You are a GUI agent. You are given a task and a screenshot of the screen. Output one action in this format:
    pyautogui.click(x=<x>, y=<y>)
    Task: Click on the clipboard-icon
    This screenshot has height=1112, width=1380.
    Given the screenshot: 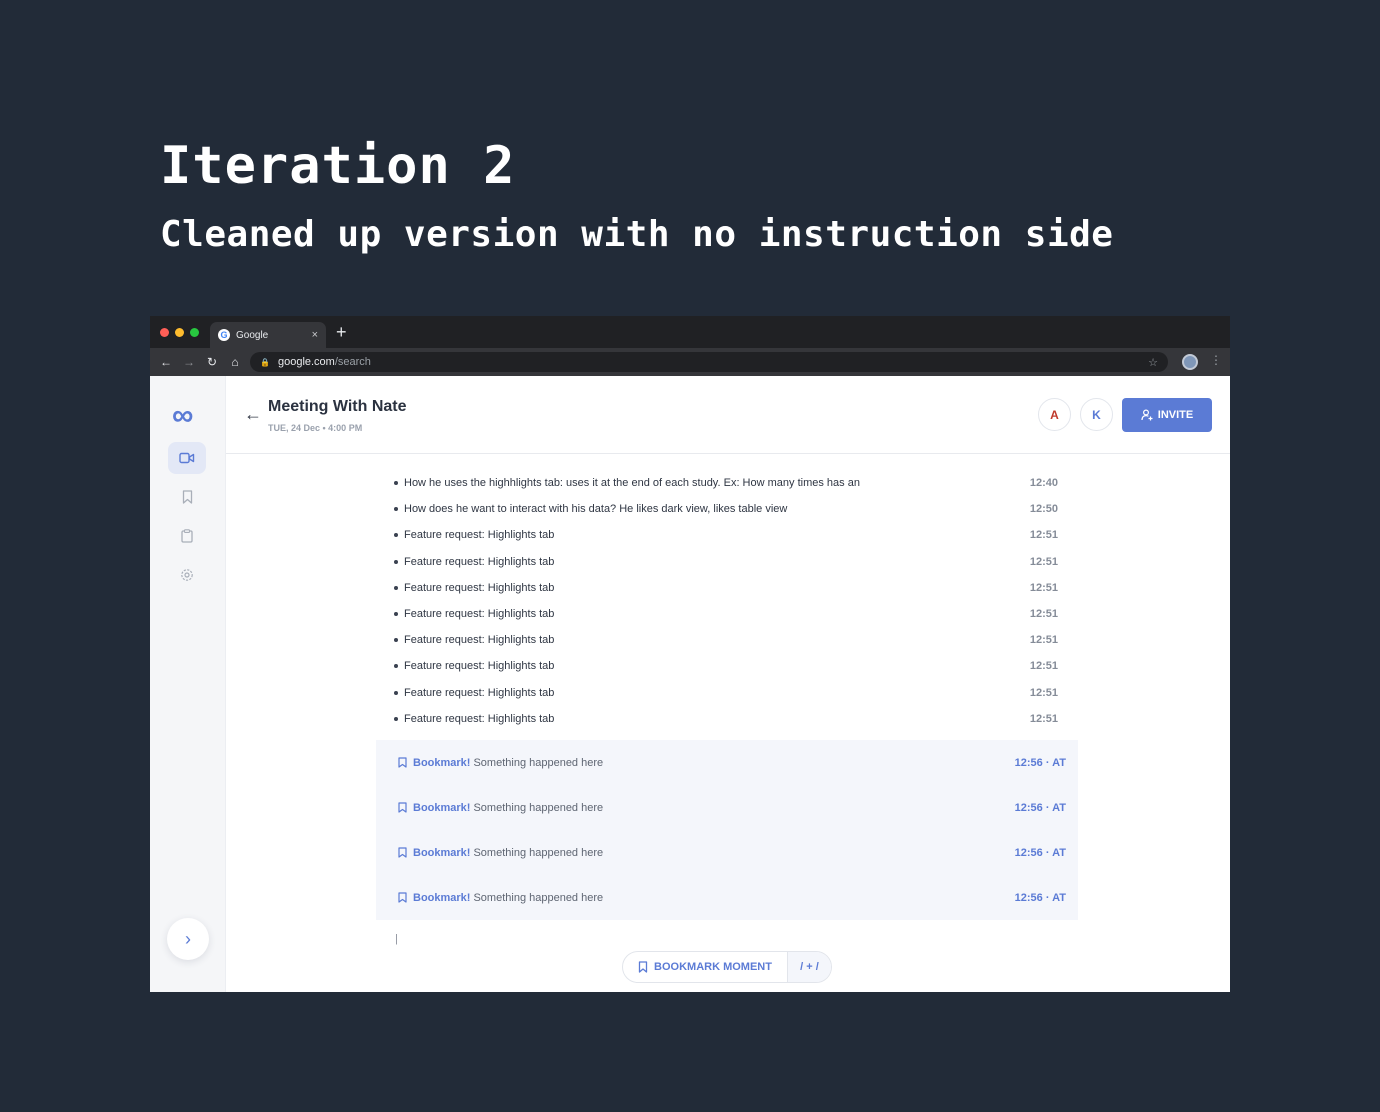 What is the action you would take?
    pyautogui.click(x=187, y=536)
    